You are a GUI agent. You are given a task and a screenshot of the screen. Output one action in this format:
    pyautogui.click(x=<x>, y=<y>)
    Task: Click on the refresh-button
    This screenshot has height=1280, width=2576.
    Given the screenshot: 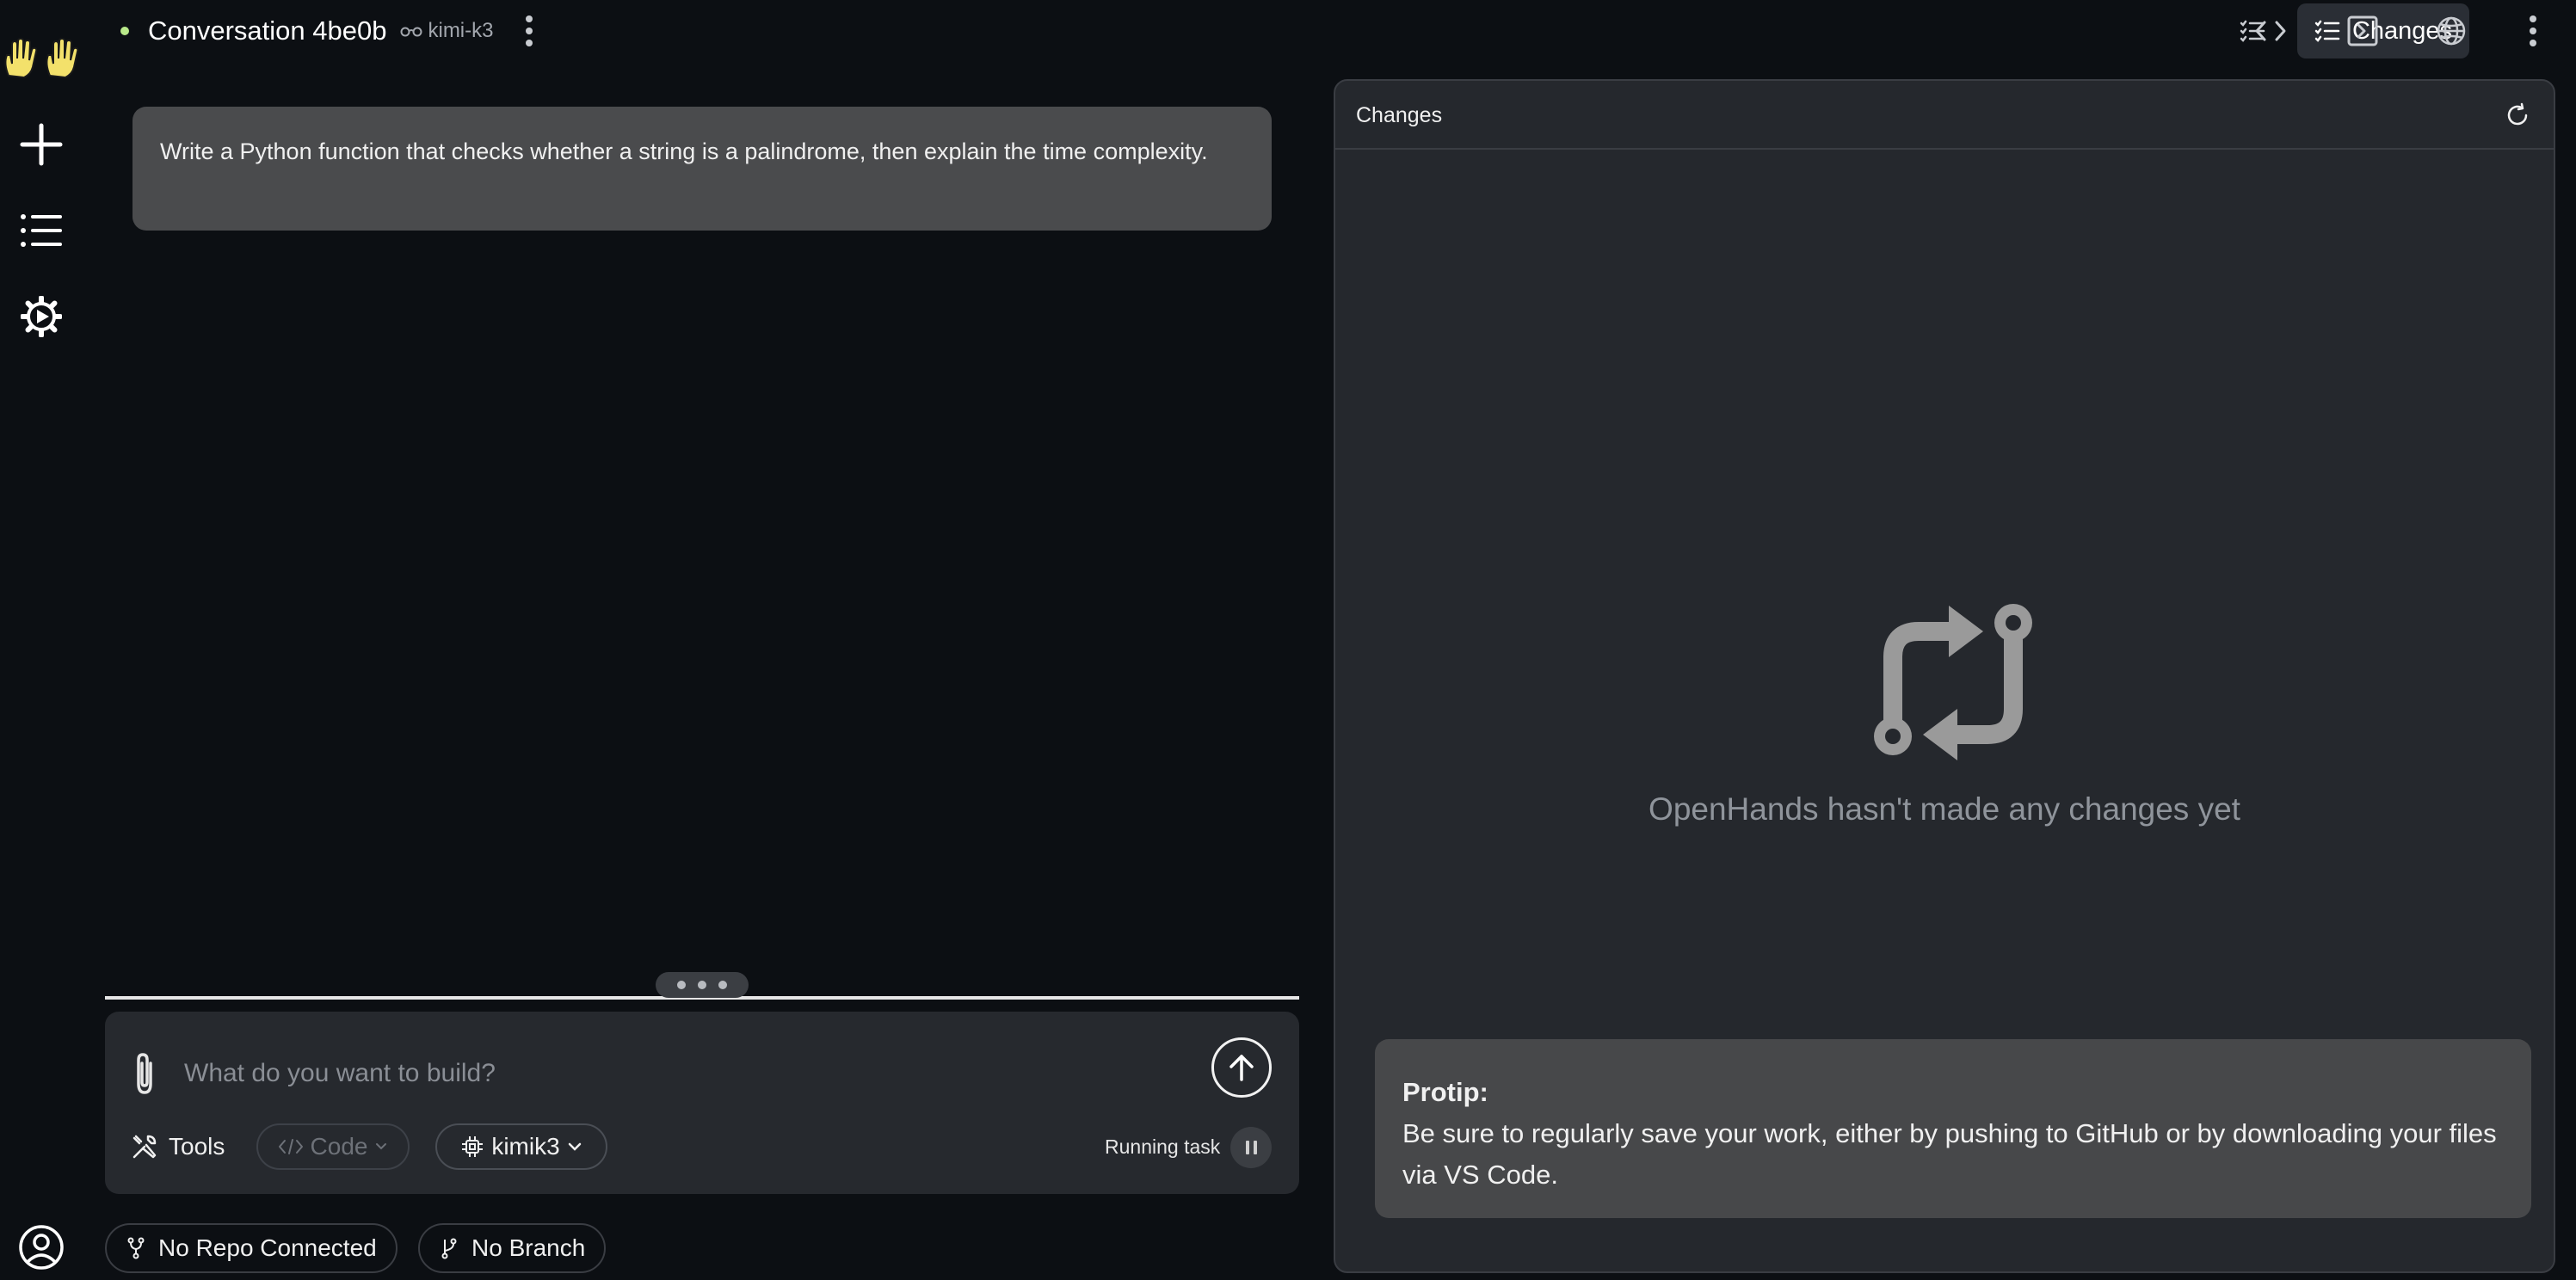 What is the action you would take?
    pyautogui.click(x=2517, y=115)
    